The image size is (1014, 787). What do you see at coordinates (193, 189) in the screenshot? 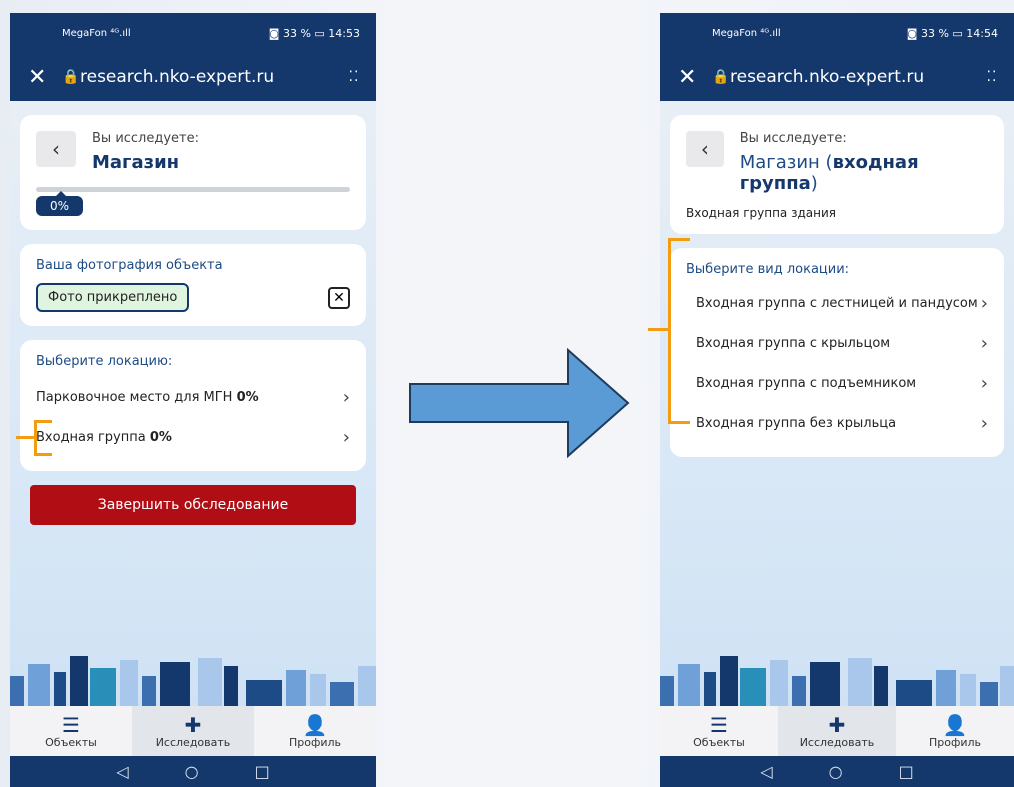
I see `progress-bar` at bounding box center [193, 189].